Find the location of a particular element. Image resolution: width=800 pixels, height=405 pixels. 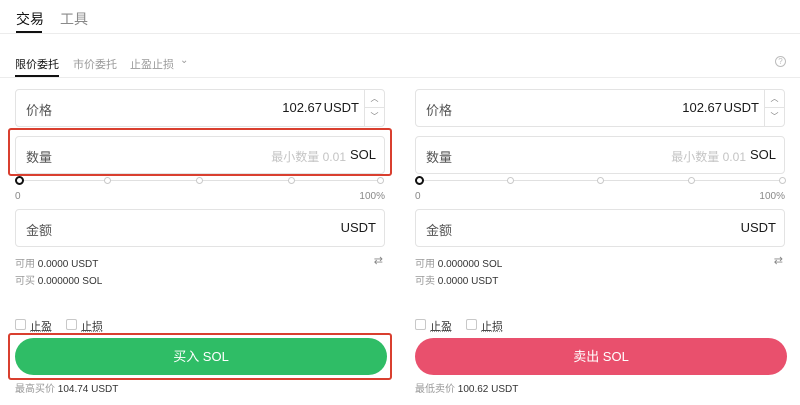

buy-available: 可用 0.0000 USDT is located at coordinates (56, 262).